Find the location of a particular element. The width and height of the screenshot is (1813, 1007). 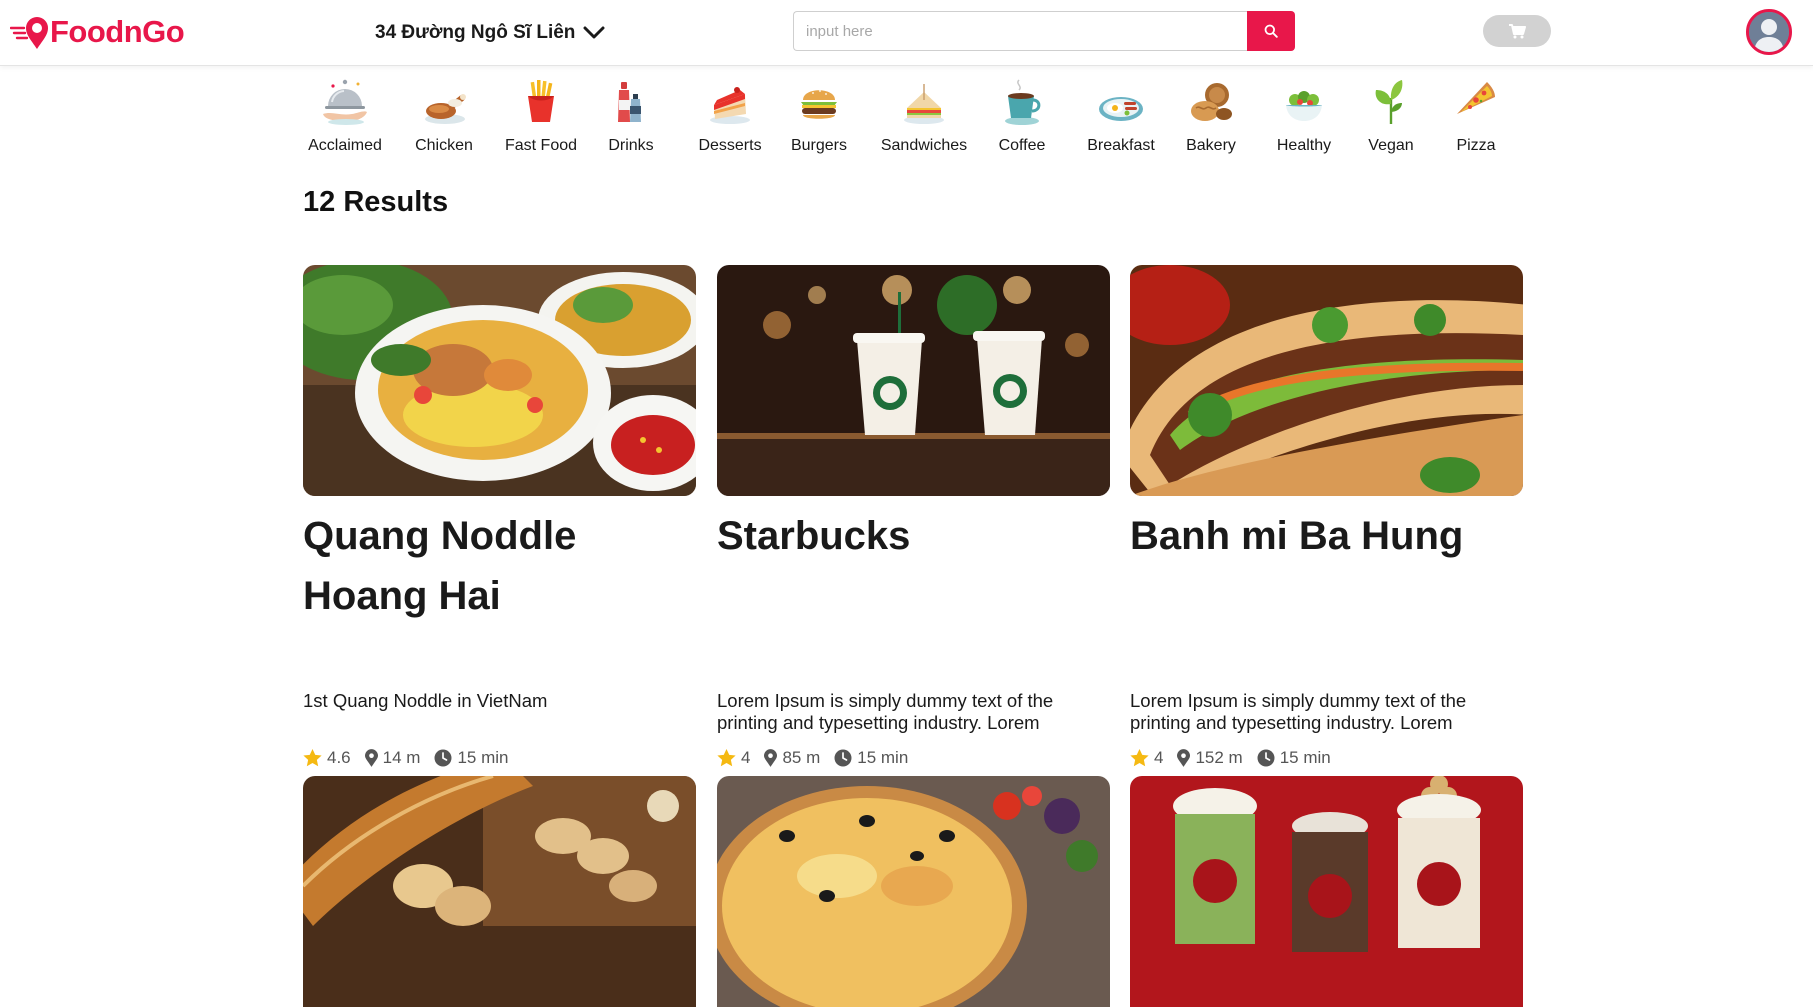

category-acclaimed: Acclaimed is located at coordinates (345, 116).